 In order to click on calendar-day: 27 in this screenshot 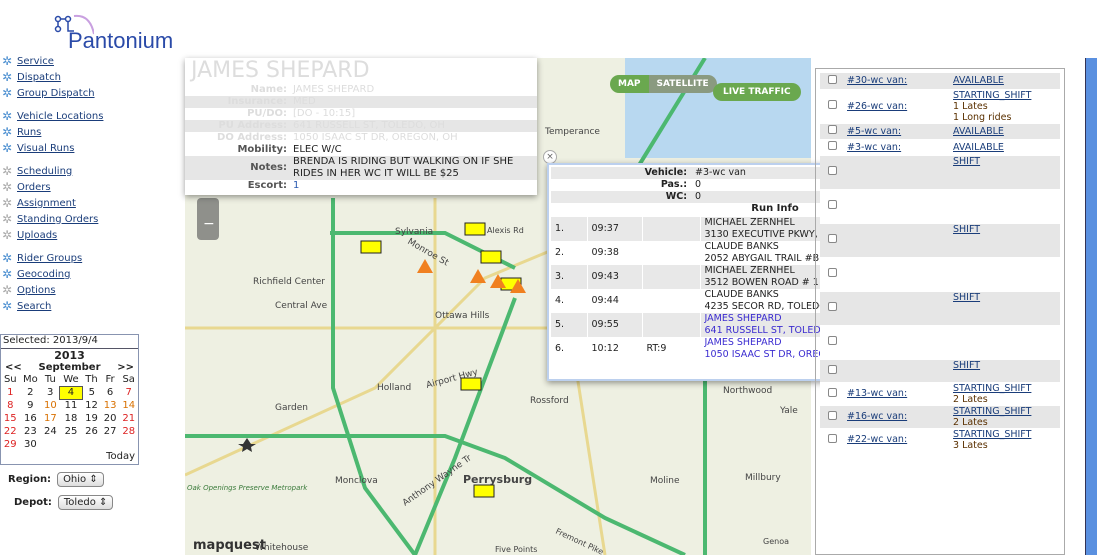, I will do `click(110, 431)`.